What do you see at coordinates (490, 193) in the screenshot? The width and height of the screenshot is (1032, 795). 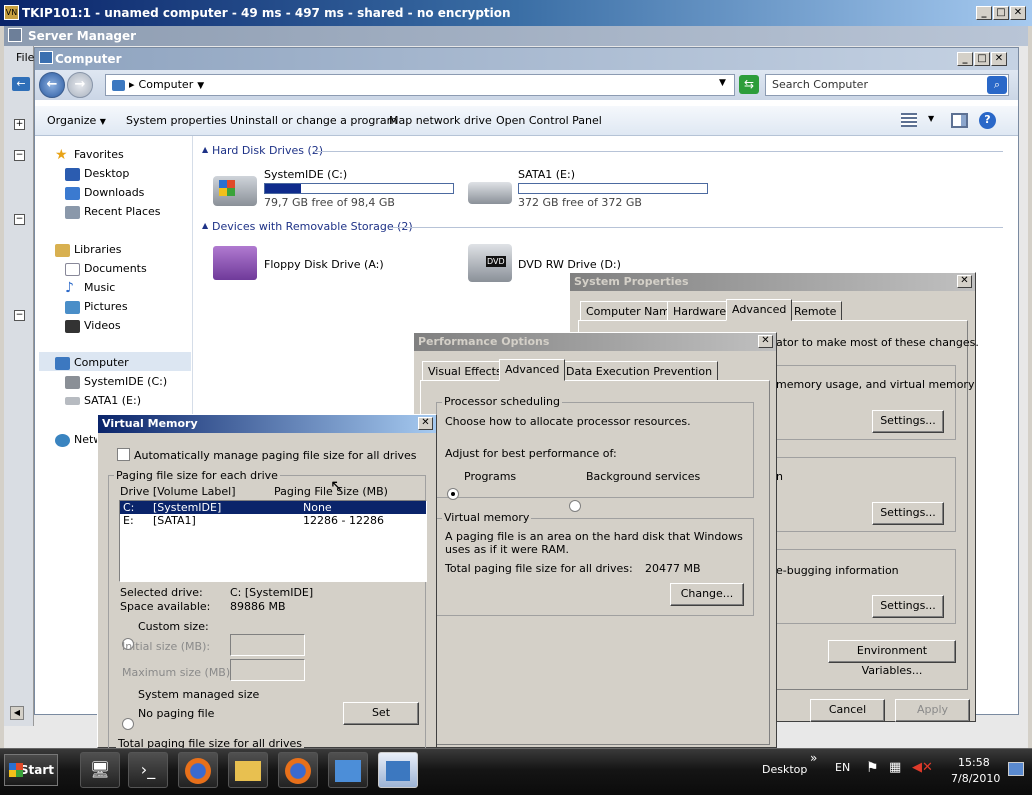 I see `drive-e-icon` at bounding box center [490, 193].